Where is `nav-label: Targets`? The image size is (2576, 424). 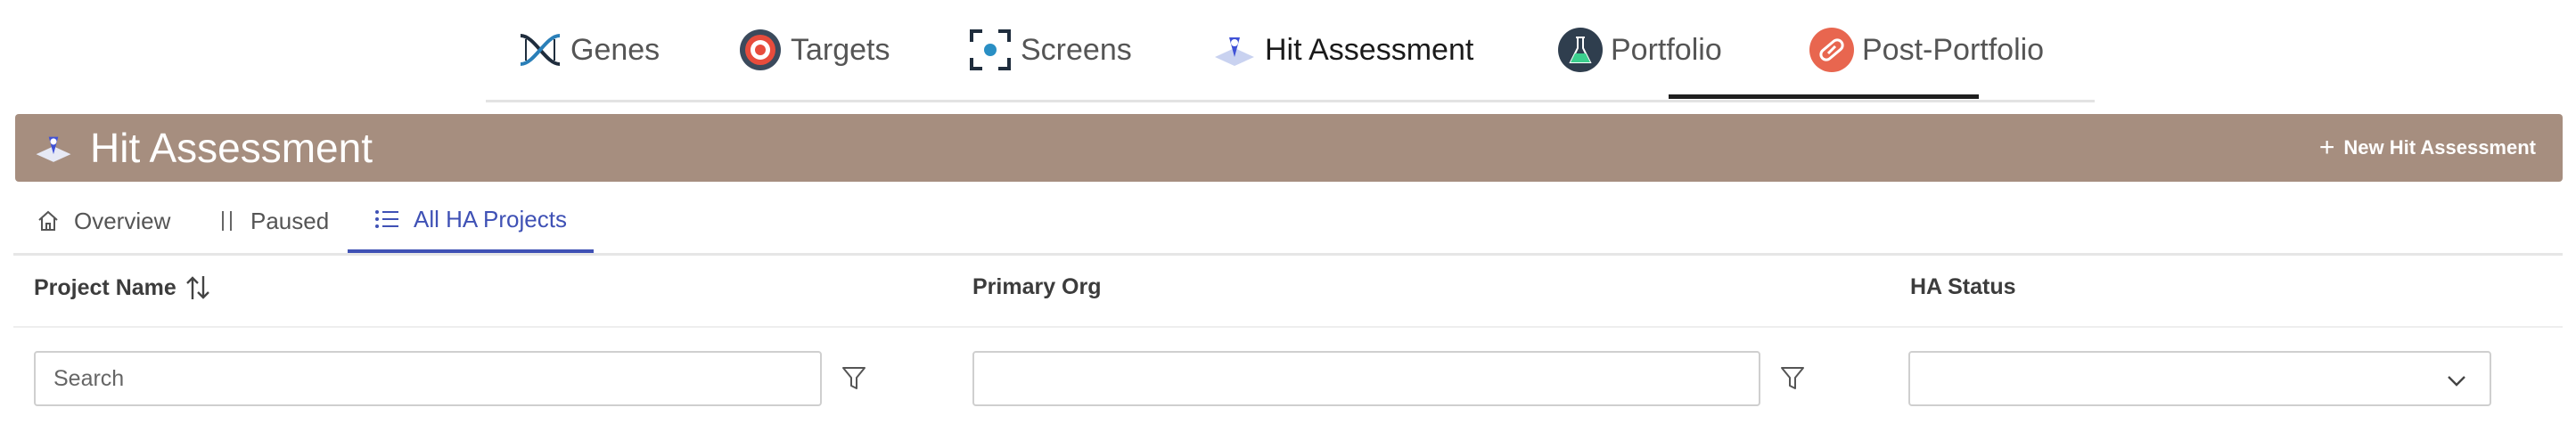 nav-label: Targets is located at coordinates (840, 50).